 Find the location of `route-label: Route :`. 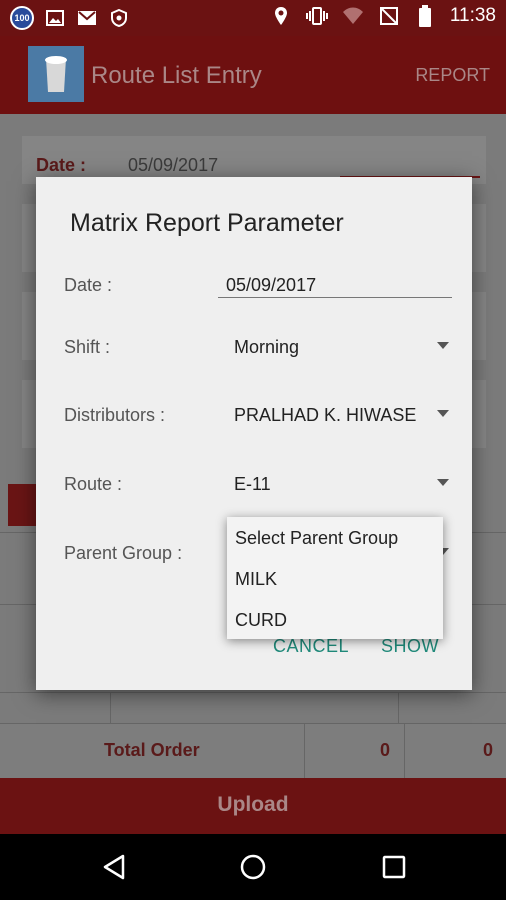

route-label: Route : is located at coordinates (93, 484).